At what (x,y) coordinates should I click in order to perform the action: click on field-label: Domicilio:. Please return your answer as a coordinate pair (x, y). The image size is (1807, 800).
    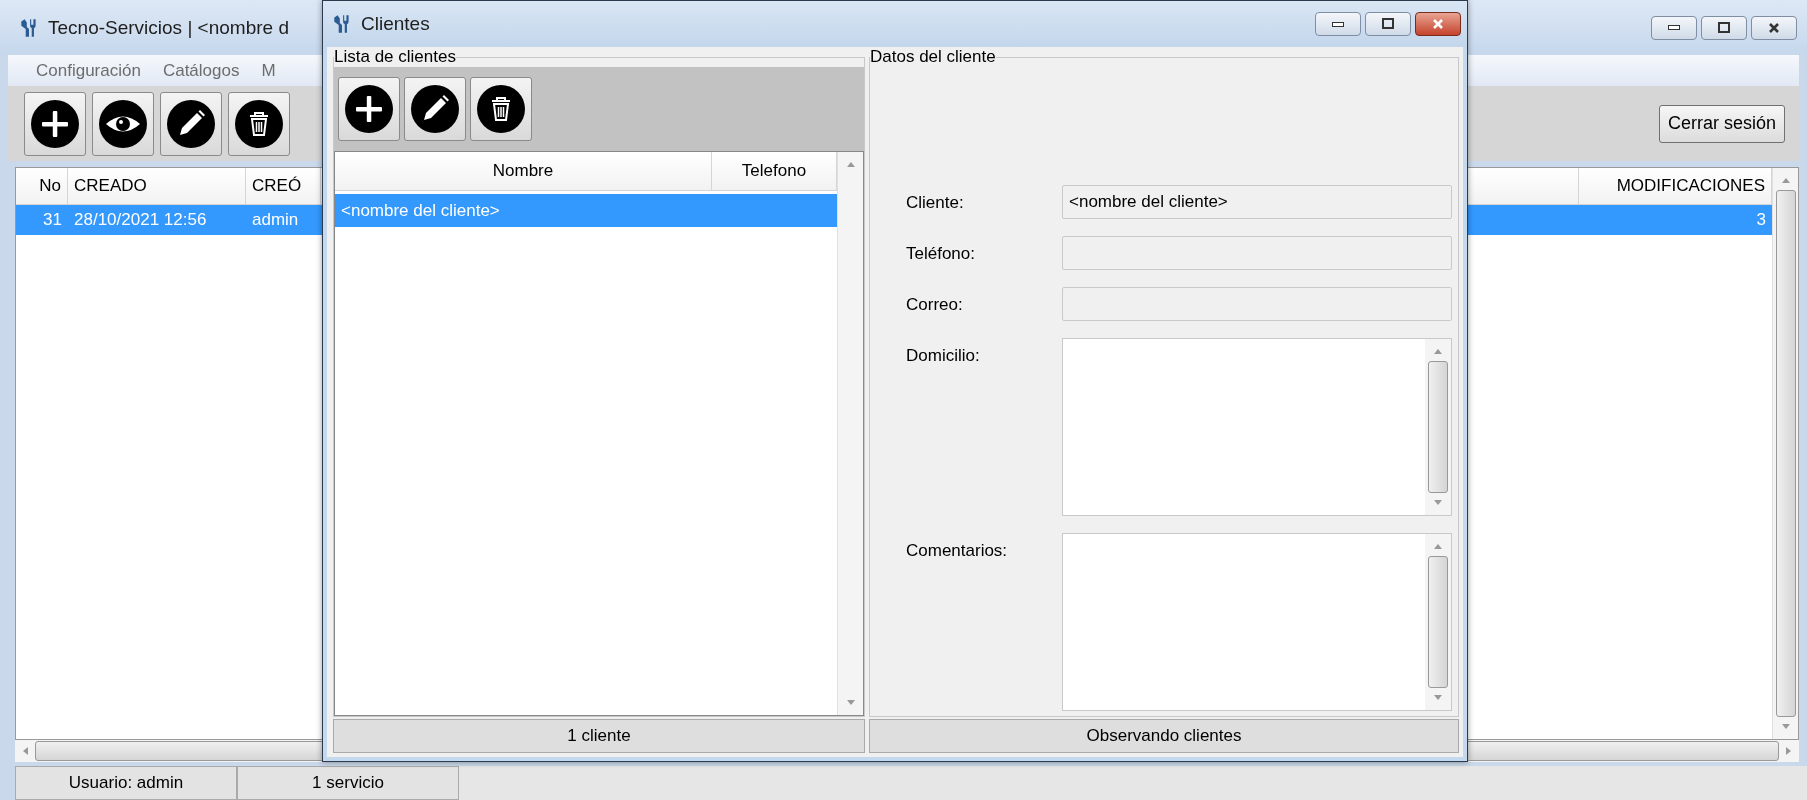
    Looking at the image, I should click on (943, 356).